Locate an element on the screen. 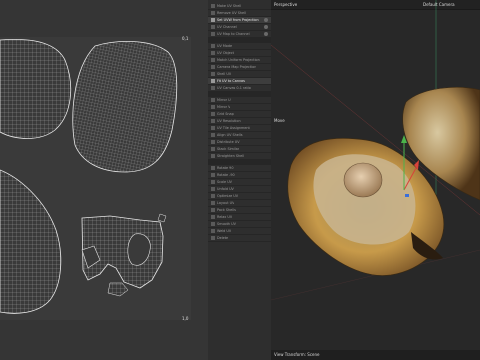 Image resolution: width=480 pixels, height=360 pixels. tool-item: Set UVW from Projection is located at coordinates (239, 20).